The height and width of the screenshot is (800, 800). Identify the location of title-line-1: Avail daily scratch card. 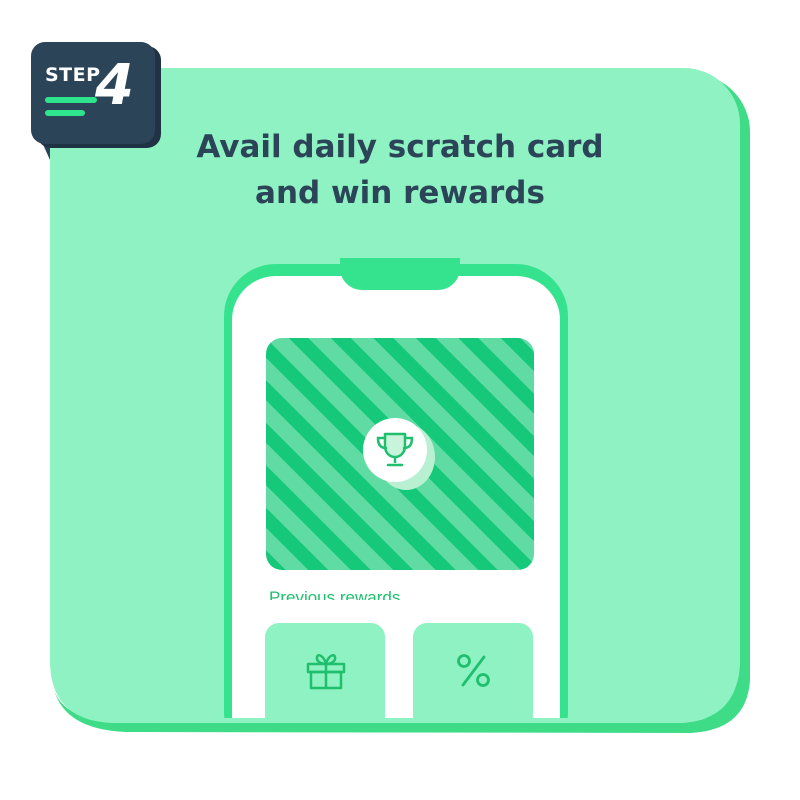
(400, 147).